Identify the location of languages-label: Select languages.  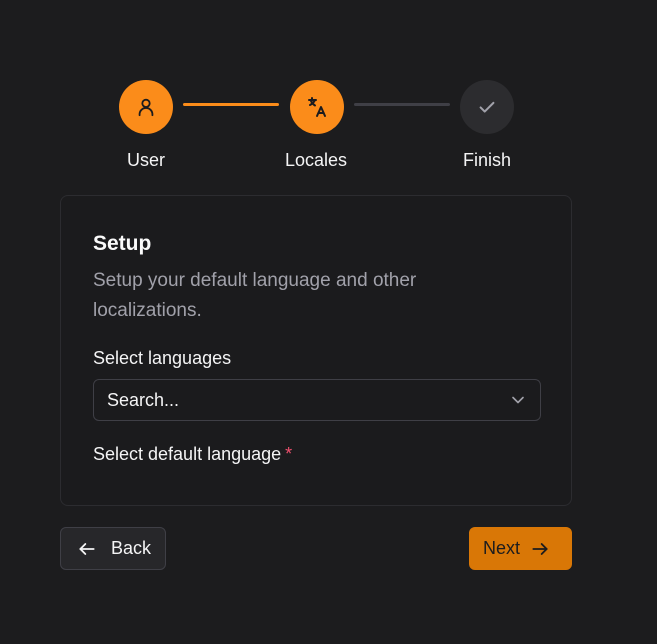
(162, 358).